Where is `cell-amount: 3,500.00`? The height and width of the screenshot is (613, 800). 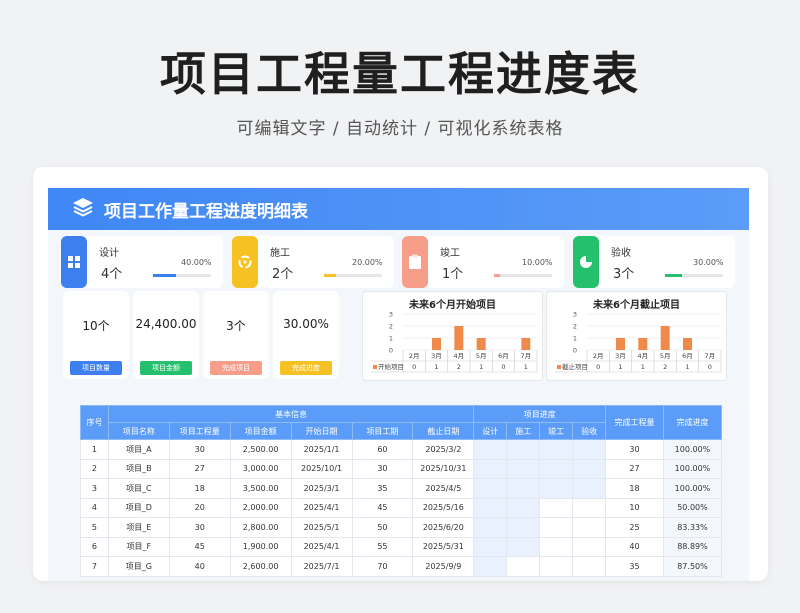
cell-amount: 3,500.00 is located at coordinates (260, 488).